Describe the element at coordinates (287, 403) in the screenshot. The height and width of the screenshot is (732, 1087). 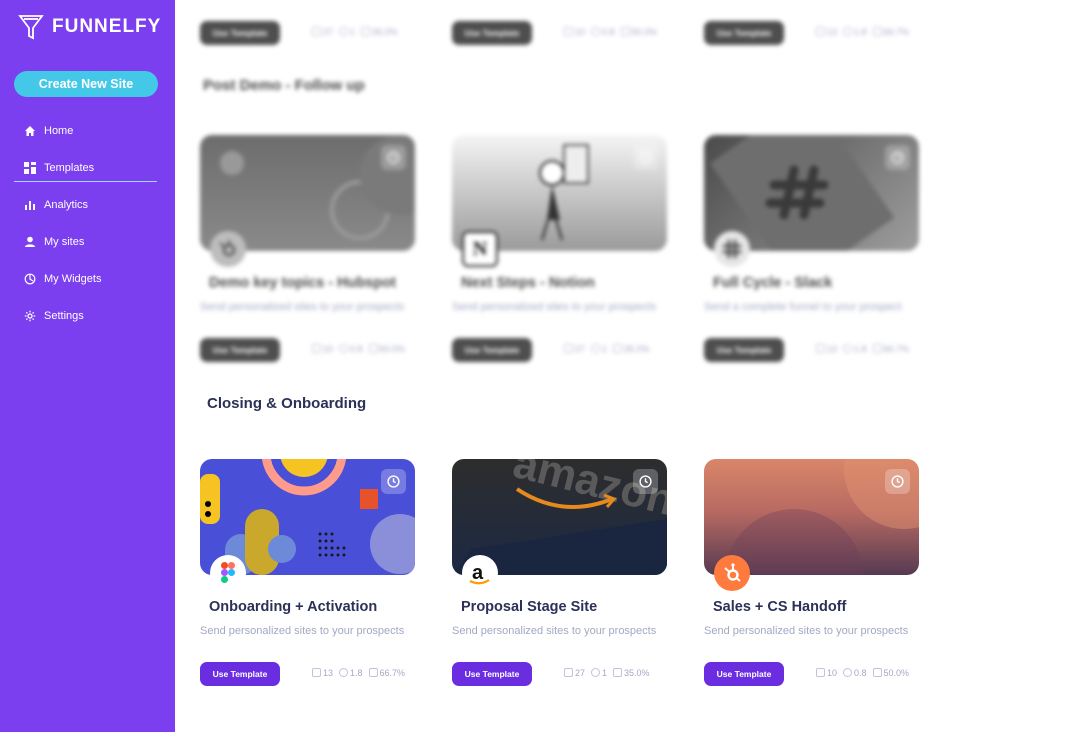
I see `section-title: Closing & Onboarding` at that location.